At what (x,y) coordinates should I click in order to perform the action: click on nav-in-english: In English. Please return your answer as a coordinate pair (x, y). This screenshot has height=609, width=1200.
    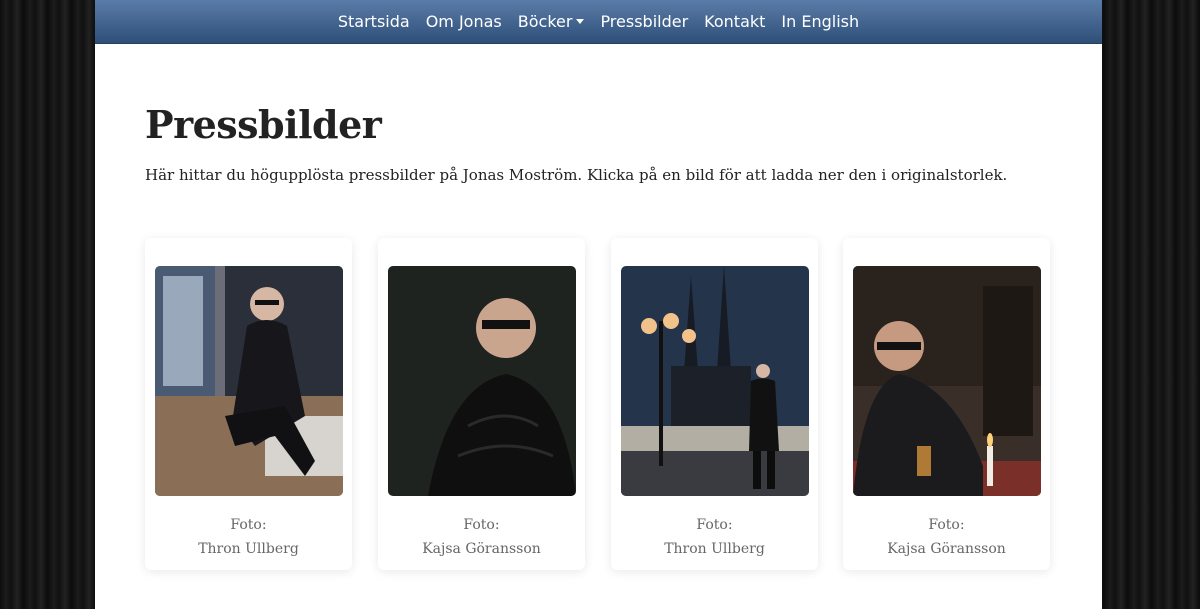
    Looking at the image, I should click on (820, 21).